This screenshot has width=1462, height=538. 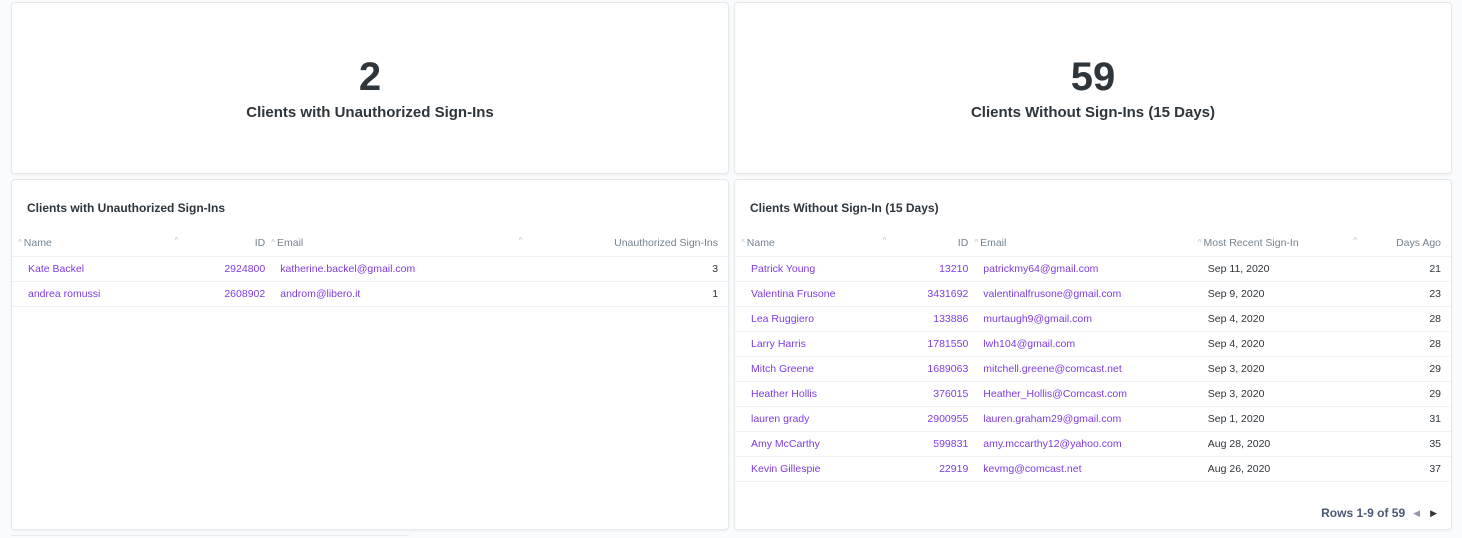 What do you see at coordinates (1081, 419) in the screenshot?
I see `cell-email: lauren.graham29@gmail.com` at bounding box center [1081, 419].